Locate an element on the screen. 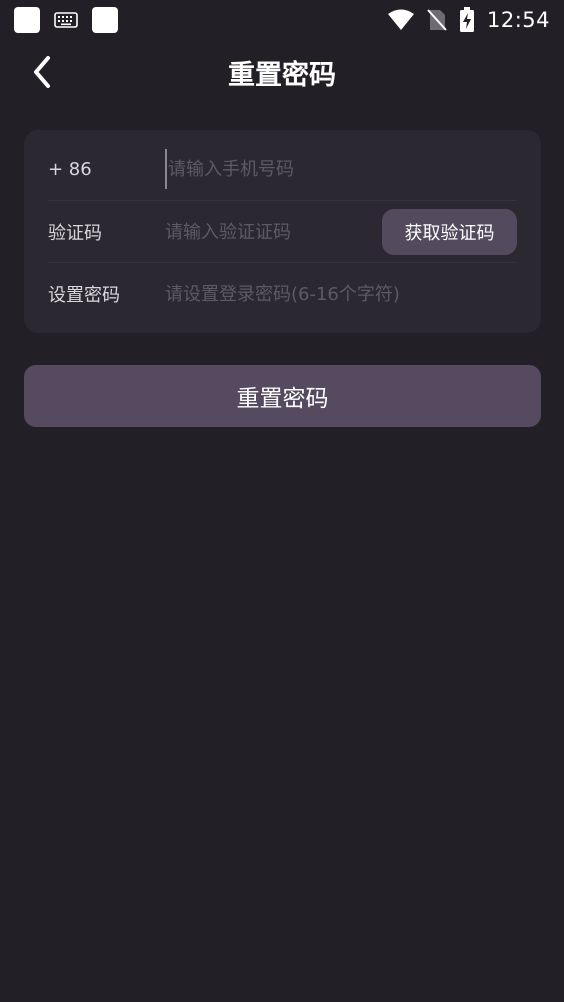  status-left is located at coordinates (66, 20).